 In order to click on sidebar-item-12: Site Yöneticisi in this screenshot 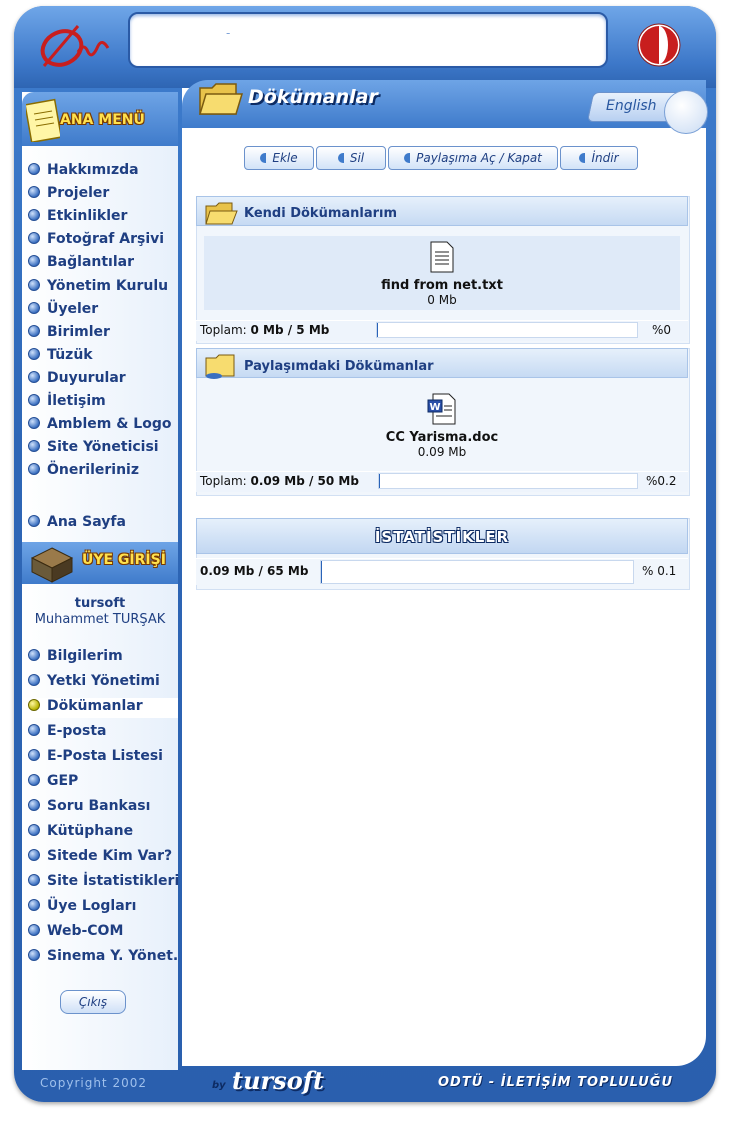, I will do `click(93, 449)`.